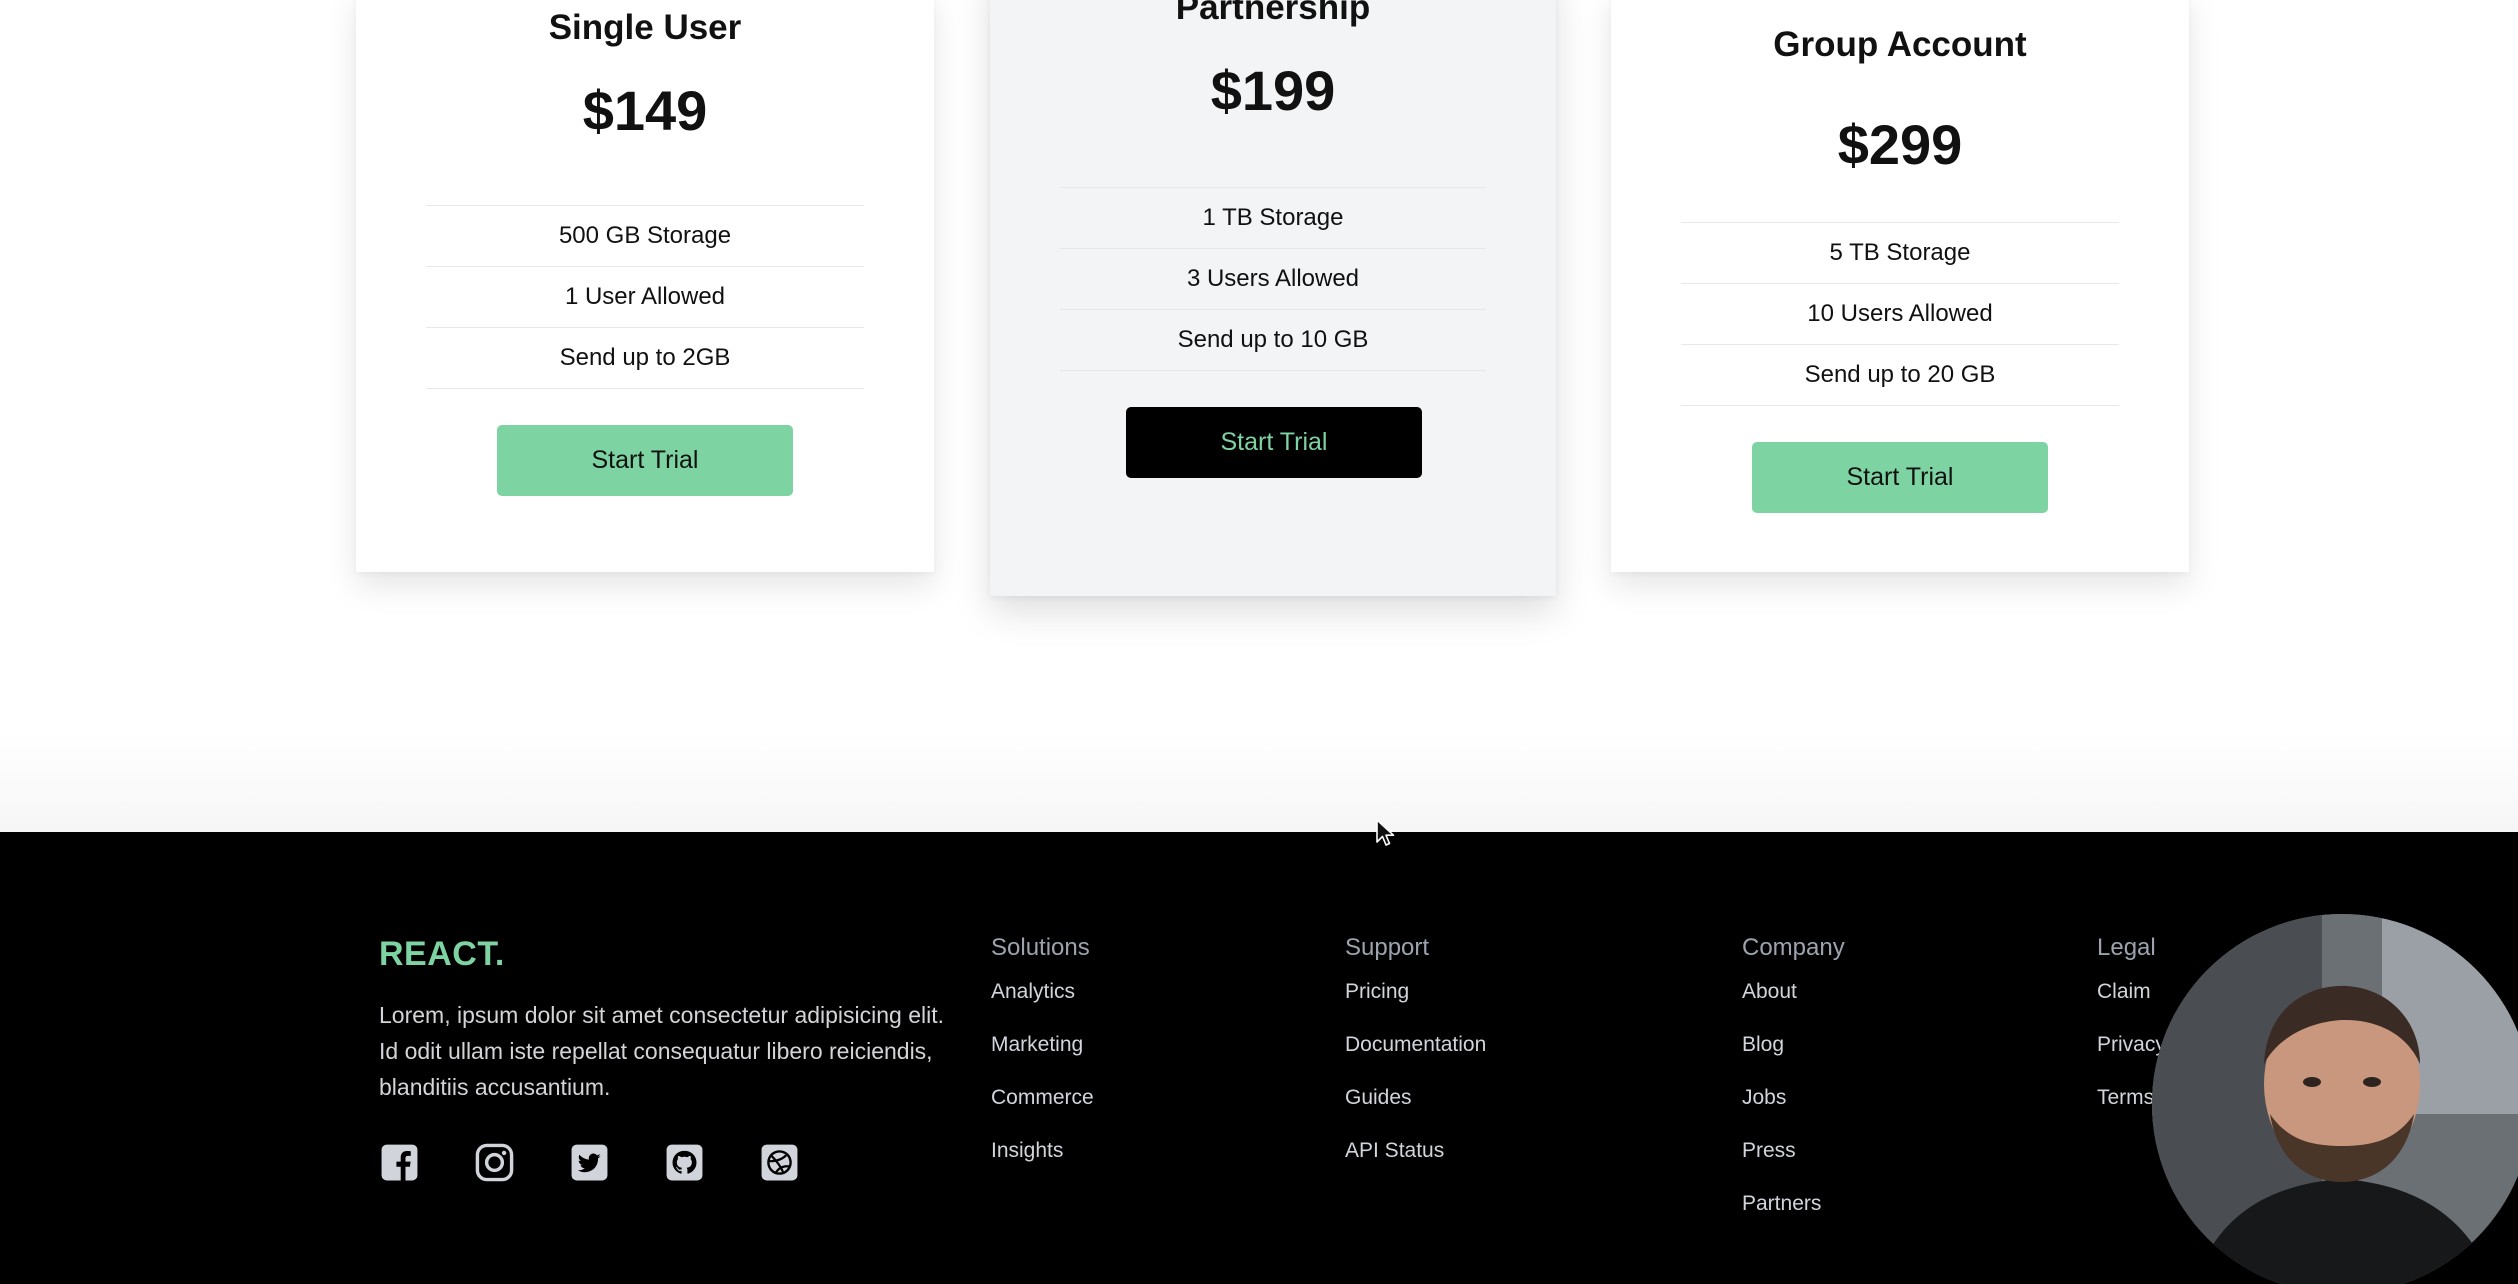 The width and height of the screenshot is (2518, 1284). What do you see at coordinates (442, 954) in the screenshot?
I see `footer-logo: REACT.` at bounding box center [442, 954].